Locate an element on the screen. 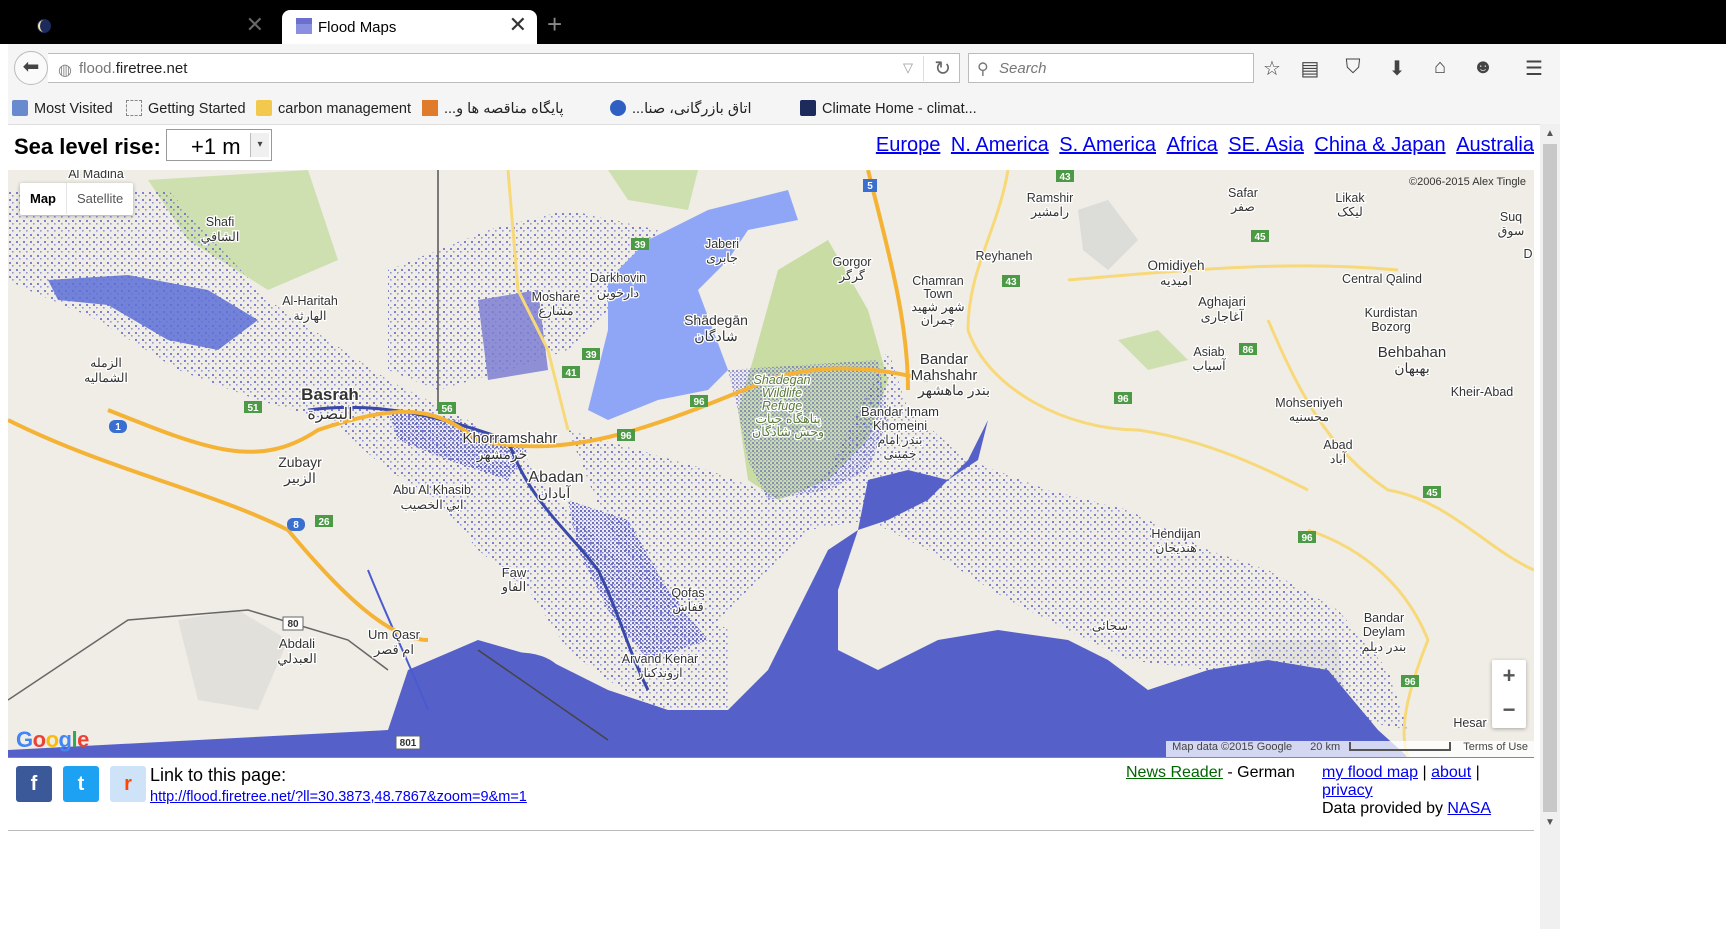  reddit-share-icon: r is located at coordinates (128, 784).